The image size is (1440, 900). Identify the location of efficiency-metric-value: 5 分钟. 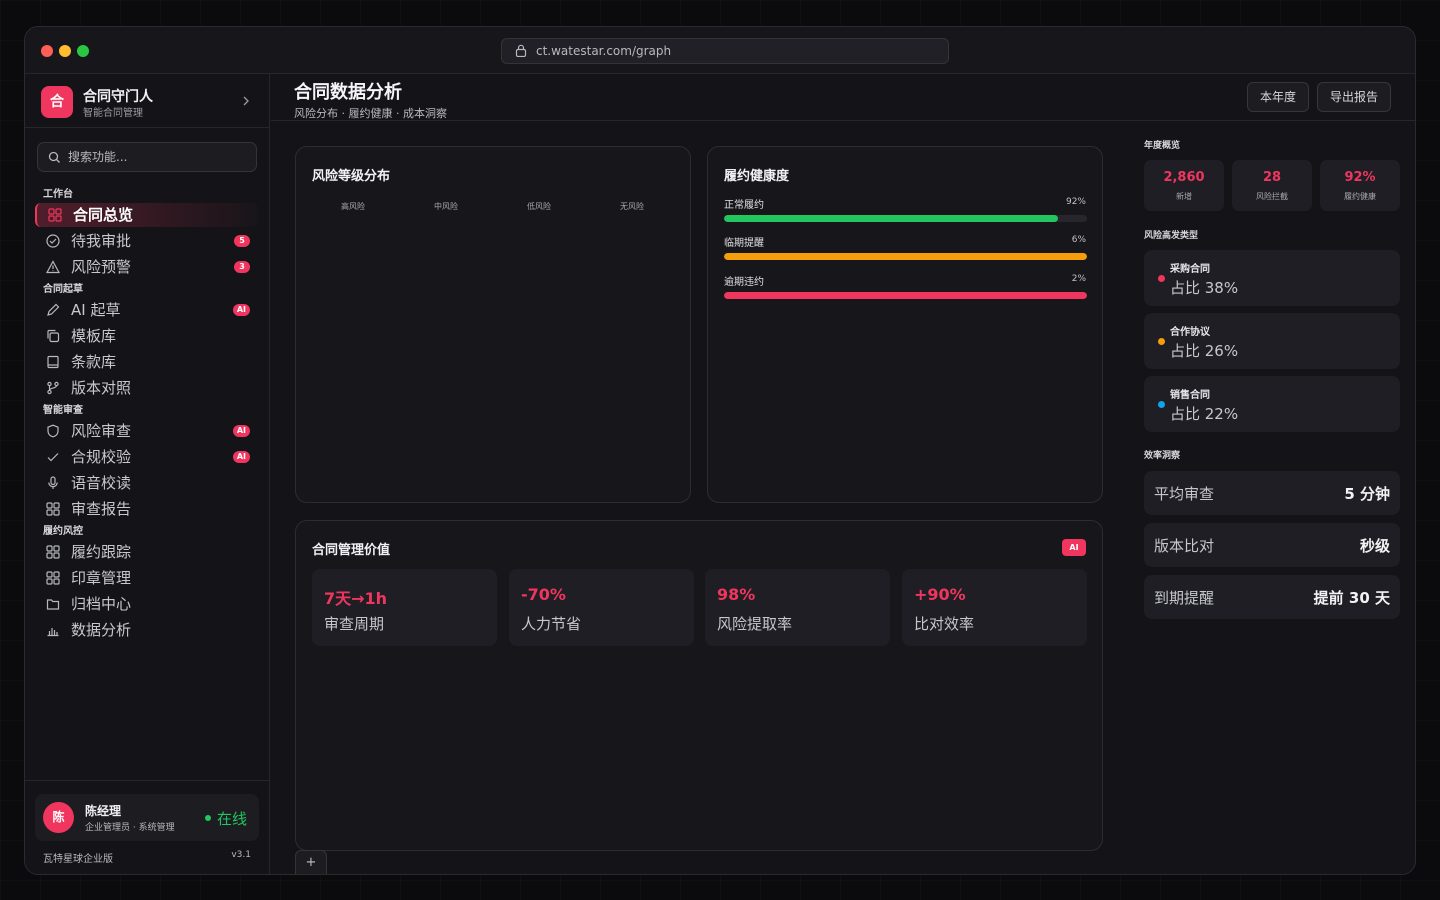
(1367, 494).